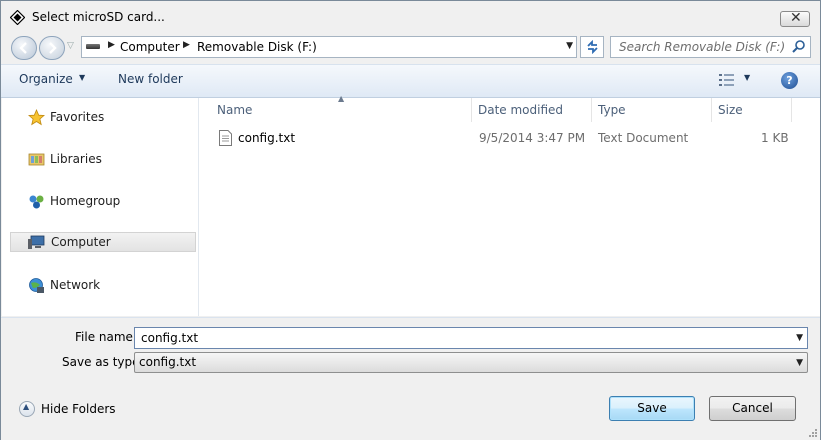 Image resolution: width=821 pixels, height=440 pixels. Describe the element at coordinates (799, 47) in the screenshot. I see `search-icon` at that location.